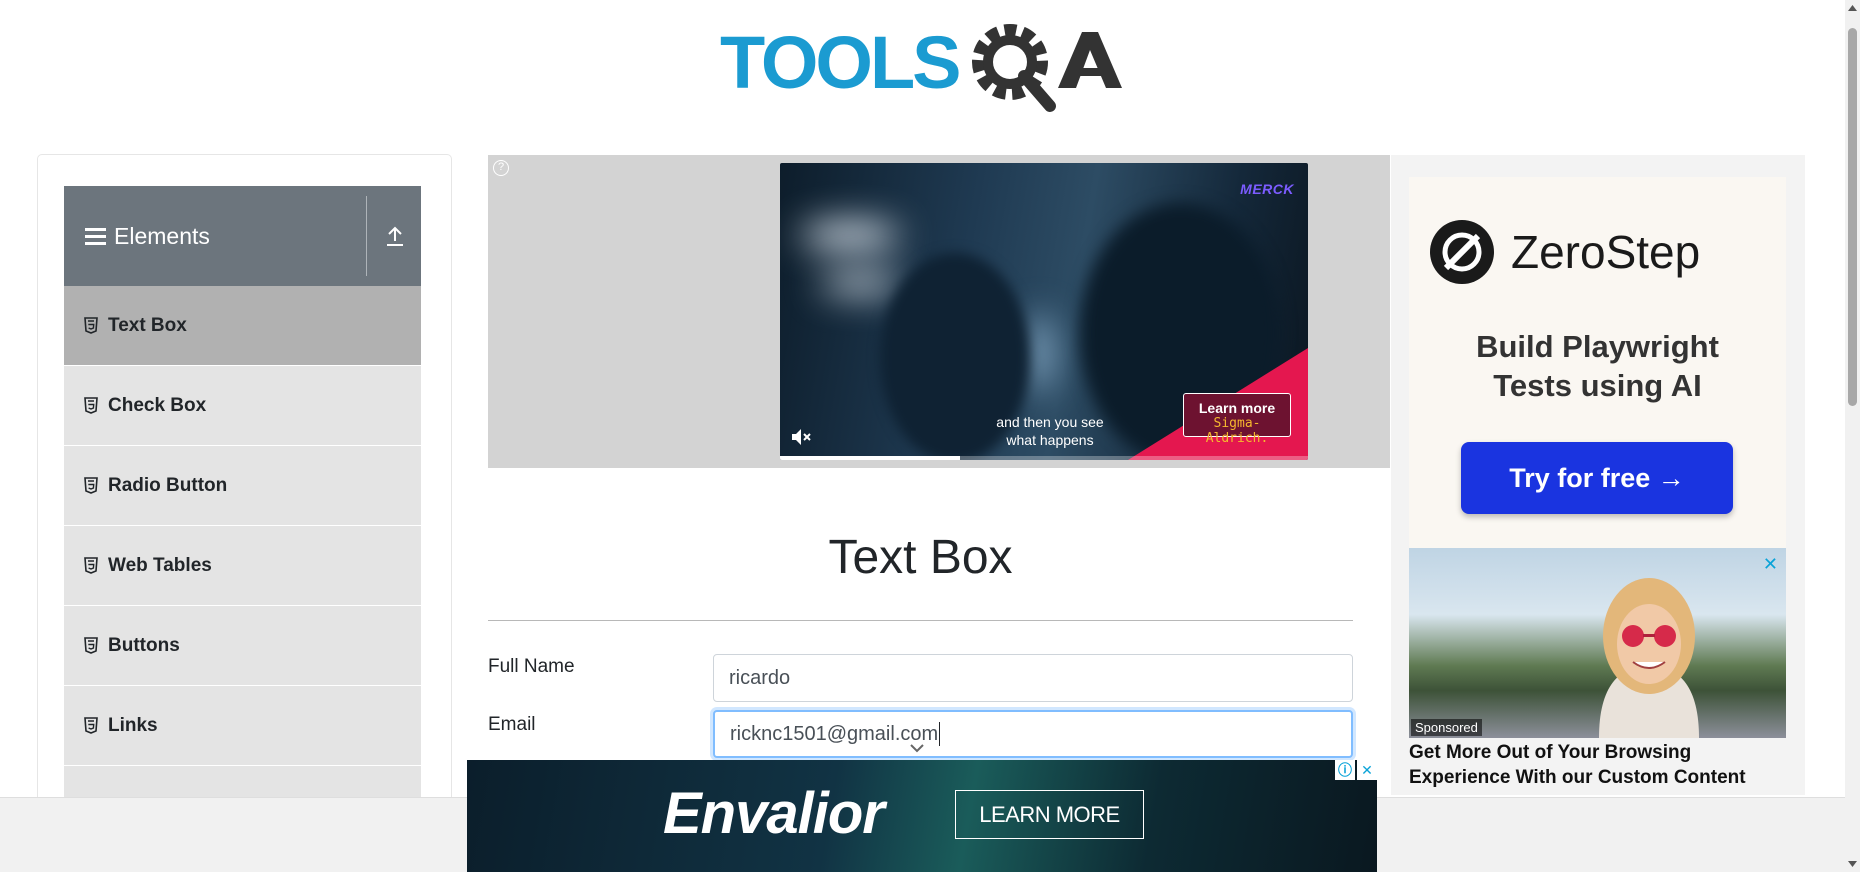 The height and width of the screenshot is (872, 1860). Describe the element at coordinates (1446, 727) in the screenshot. I see `sponsored-badge: Sponsored` at that location.